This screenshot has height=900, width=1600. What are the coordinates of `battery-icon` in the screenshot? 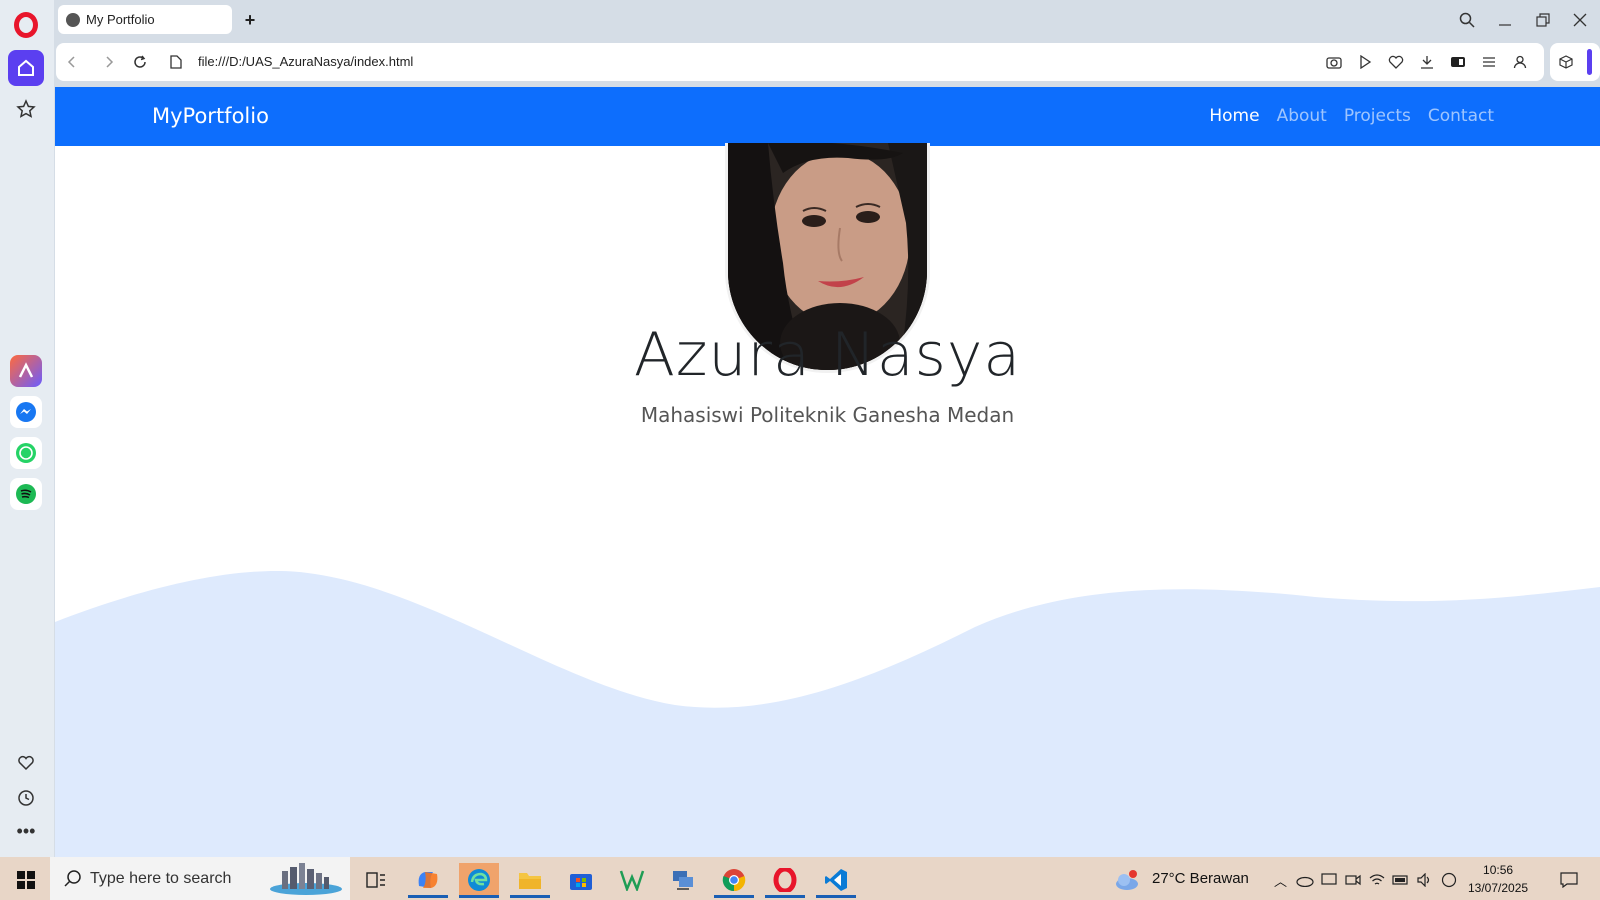 It's located at (1401, 879).